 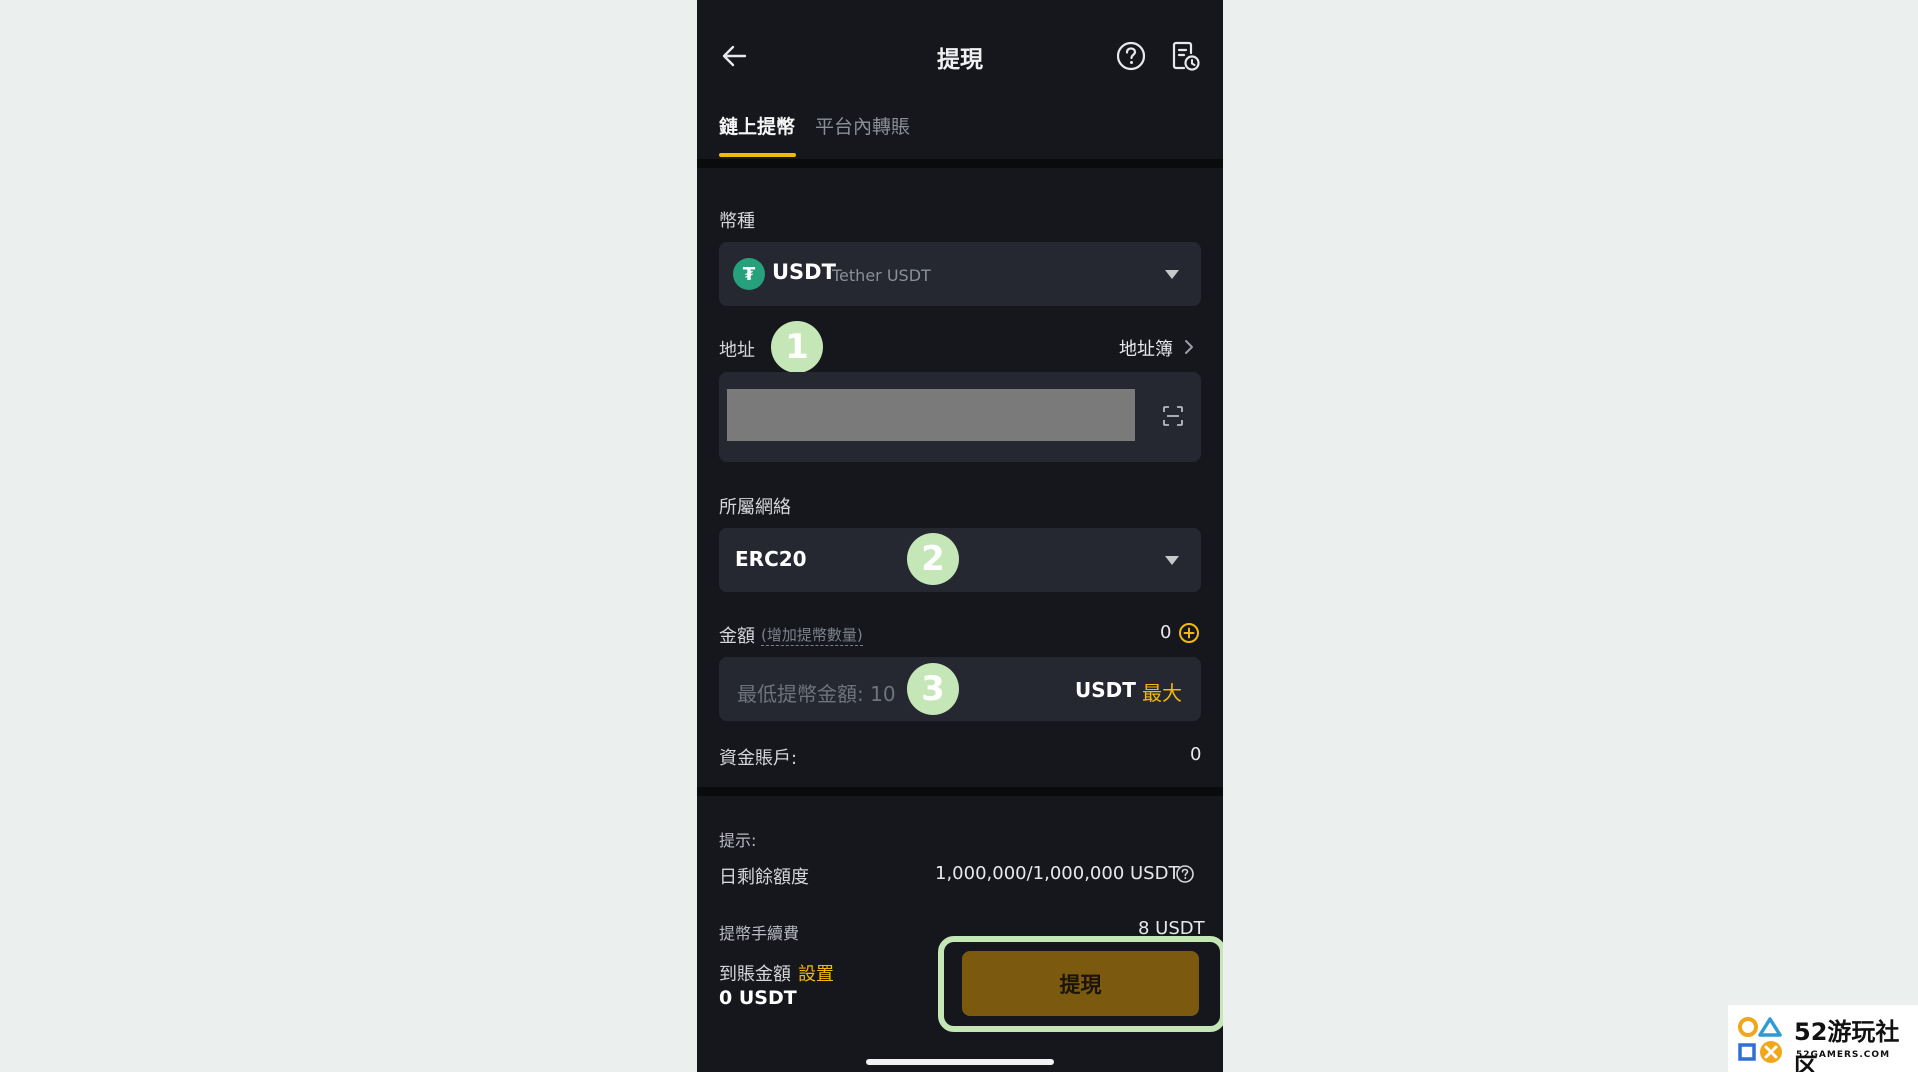 What do you see at coordinates (933, 689) in the screenshot?
I see `step-badge-3: 3` at bounding box center [933, 689].